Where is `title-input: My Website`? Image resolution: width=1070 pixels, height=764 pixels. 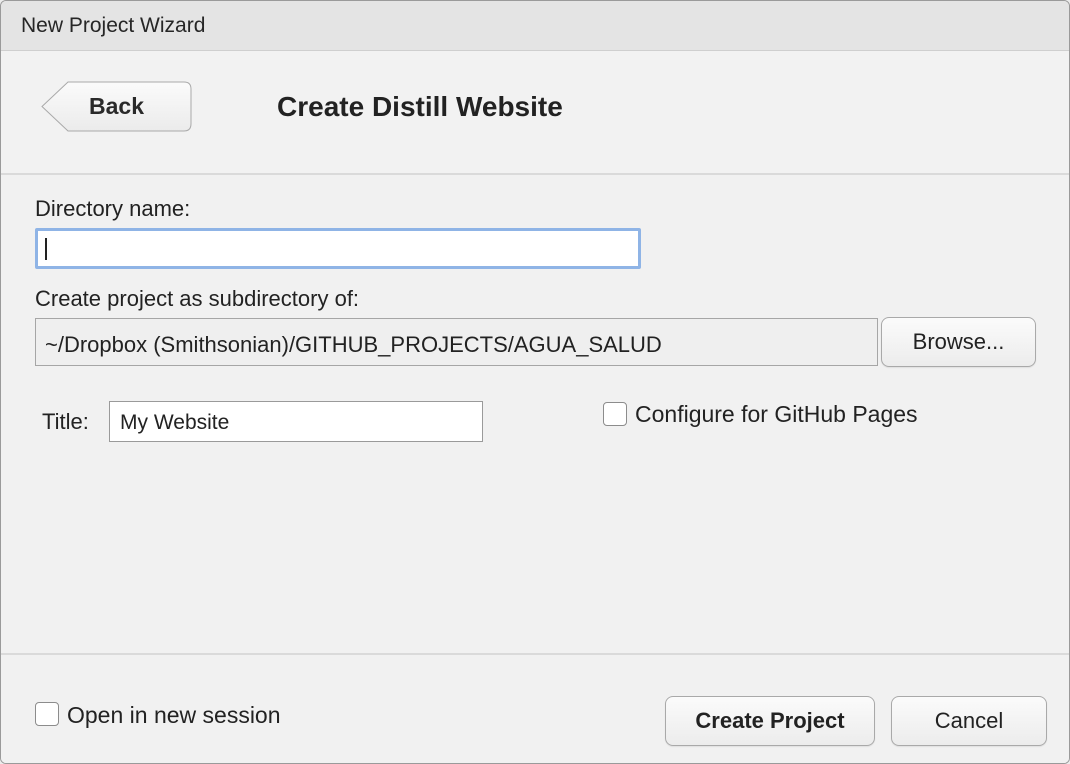 title-input: My Website is located at coordinates (296, 421).